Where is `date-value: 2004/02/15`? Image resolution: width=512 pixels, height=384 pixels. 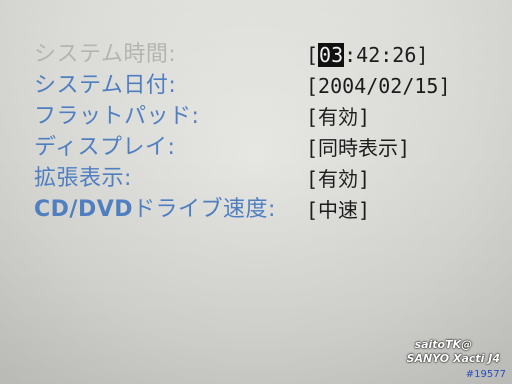 date-value: 2004/02/15 is located at coordinates (378, 86).